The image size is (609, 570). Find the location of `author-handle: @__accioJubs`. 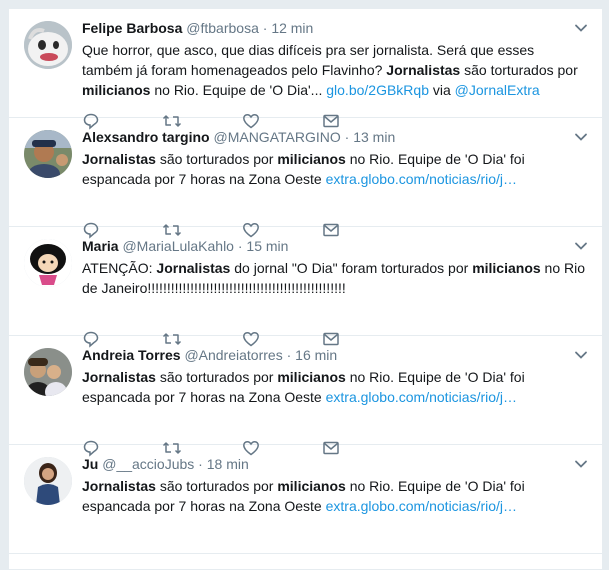

author-handle: @__accioJubs is located at coordinates (148, 464).